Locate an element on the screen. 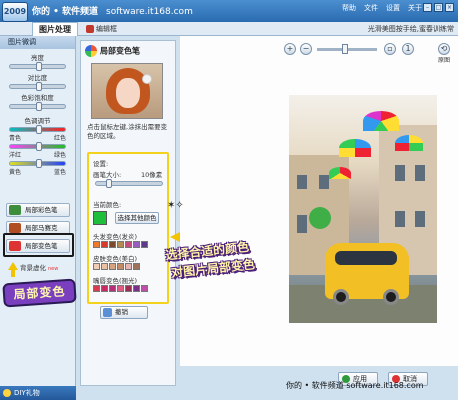  current-color-label: 当前颜色: is located at coordinates (107, 205).